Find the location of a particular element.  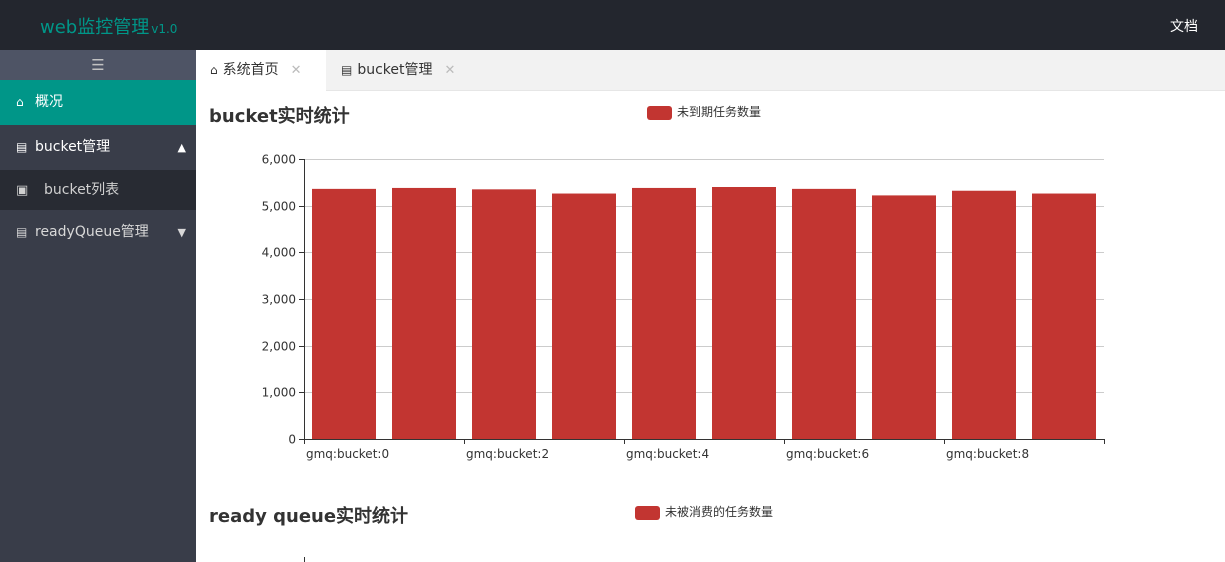

top-navbar: web监控管理 v1.0 文档 is located at coordinates (612, 25).